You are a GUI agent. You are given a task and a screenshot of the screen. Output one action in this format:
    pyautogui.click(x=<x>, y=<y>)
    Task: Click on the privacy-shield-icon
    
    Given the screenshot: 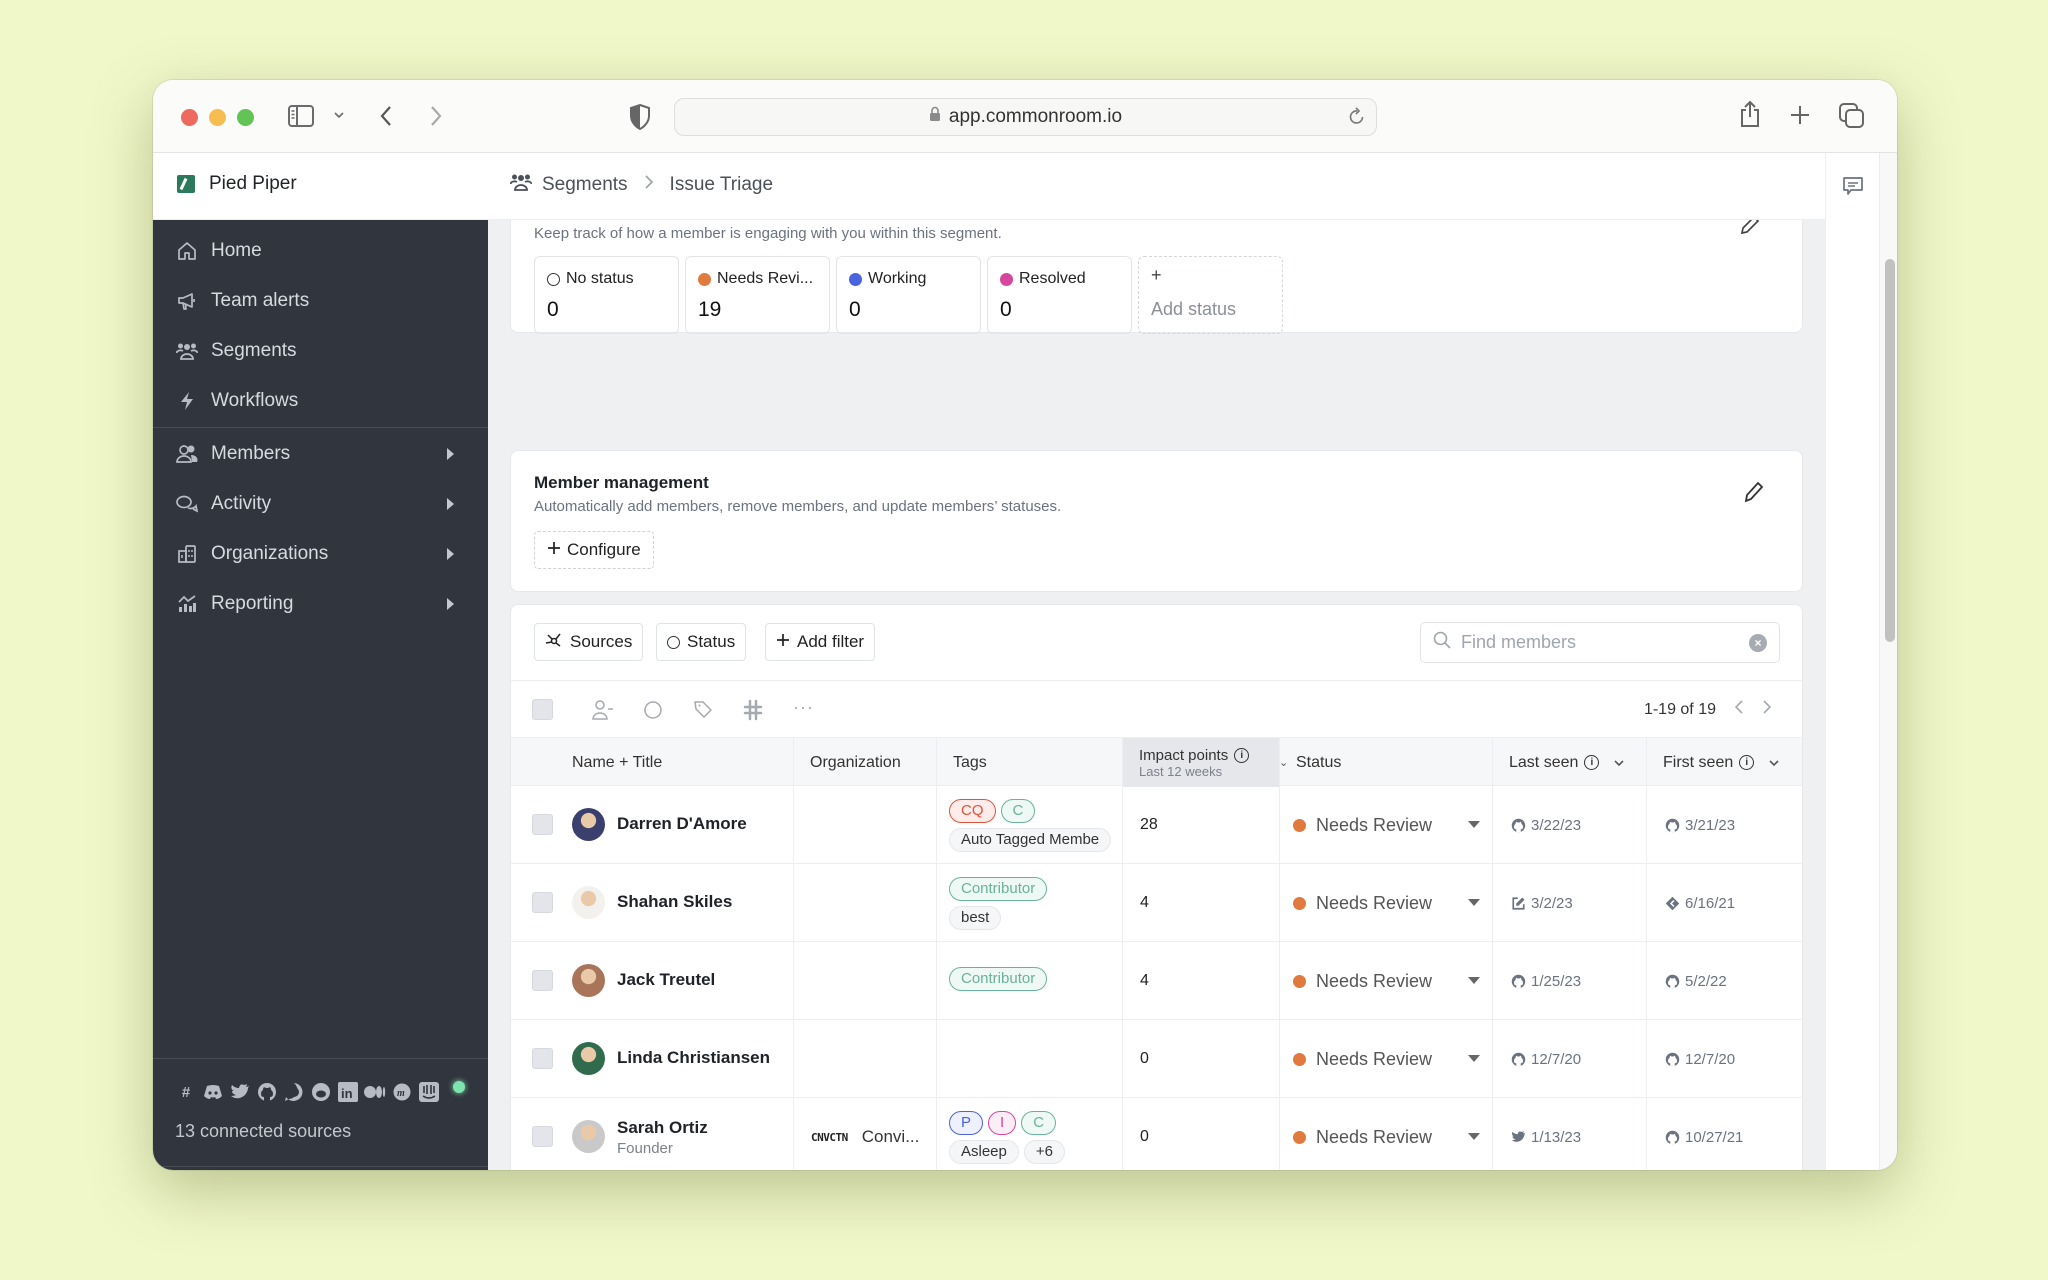 What is the action you would take?
    pyautogui.click(x=640, y=117)
    